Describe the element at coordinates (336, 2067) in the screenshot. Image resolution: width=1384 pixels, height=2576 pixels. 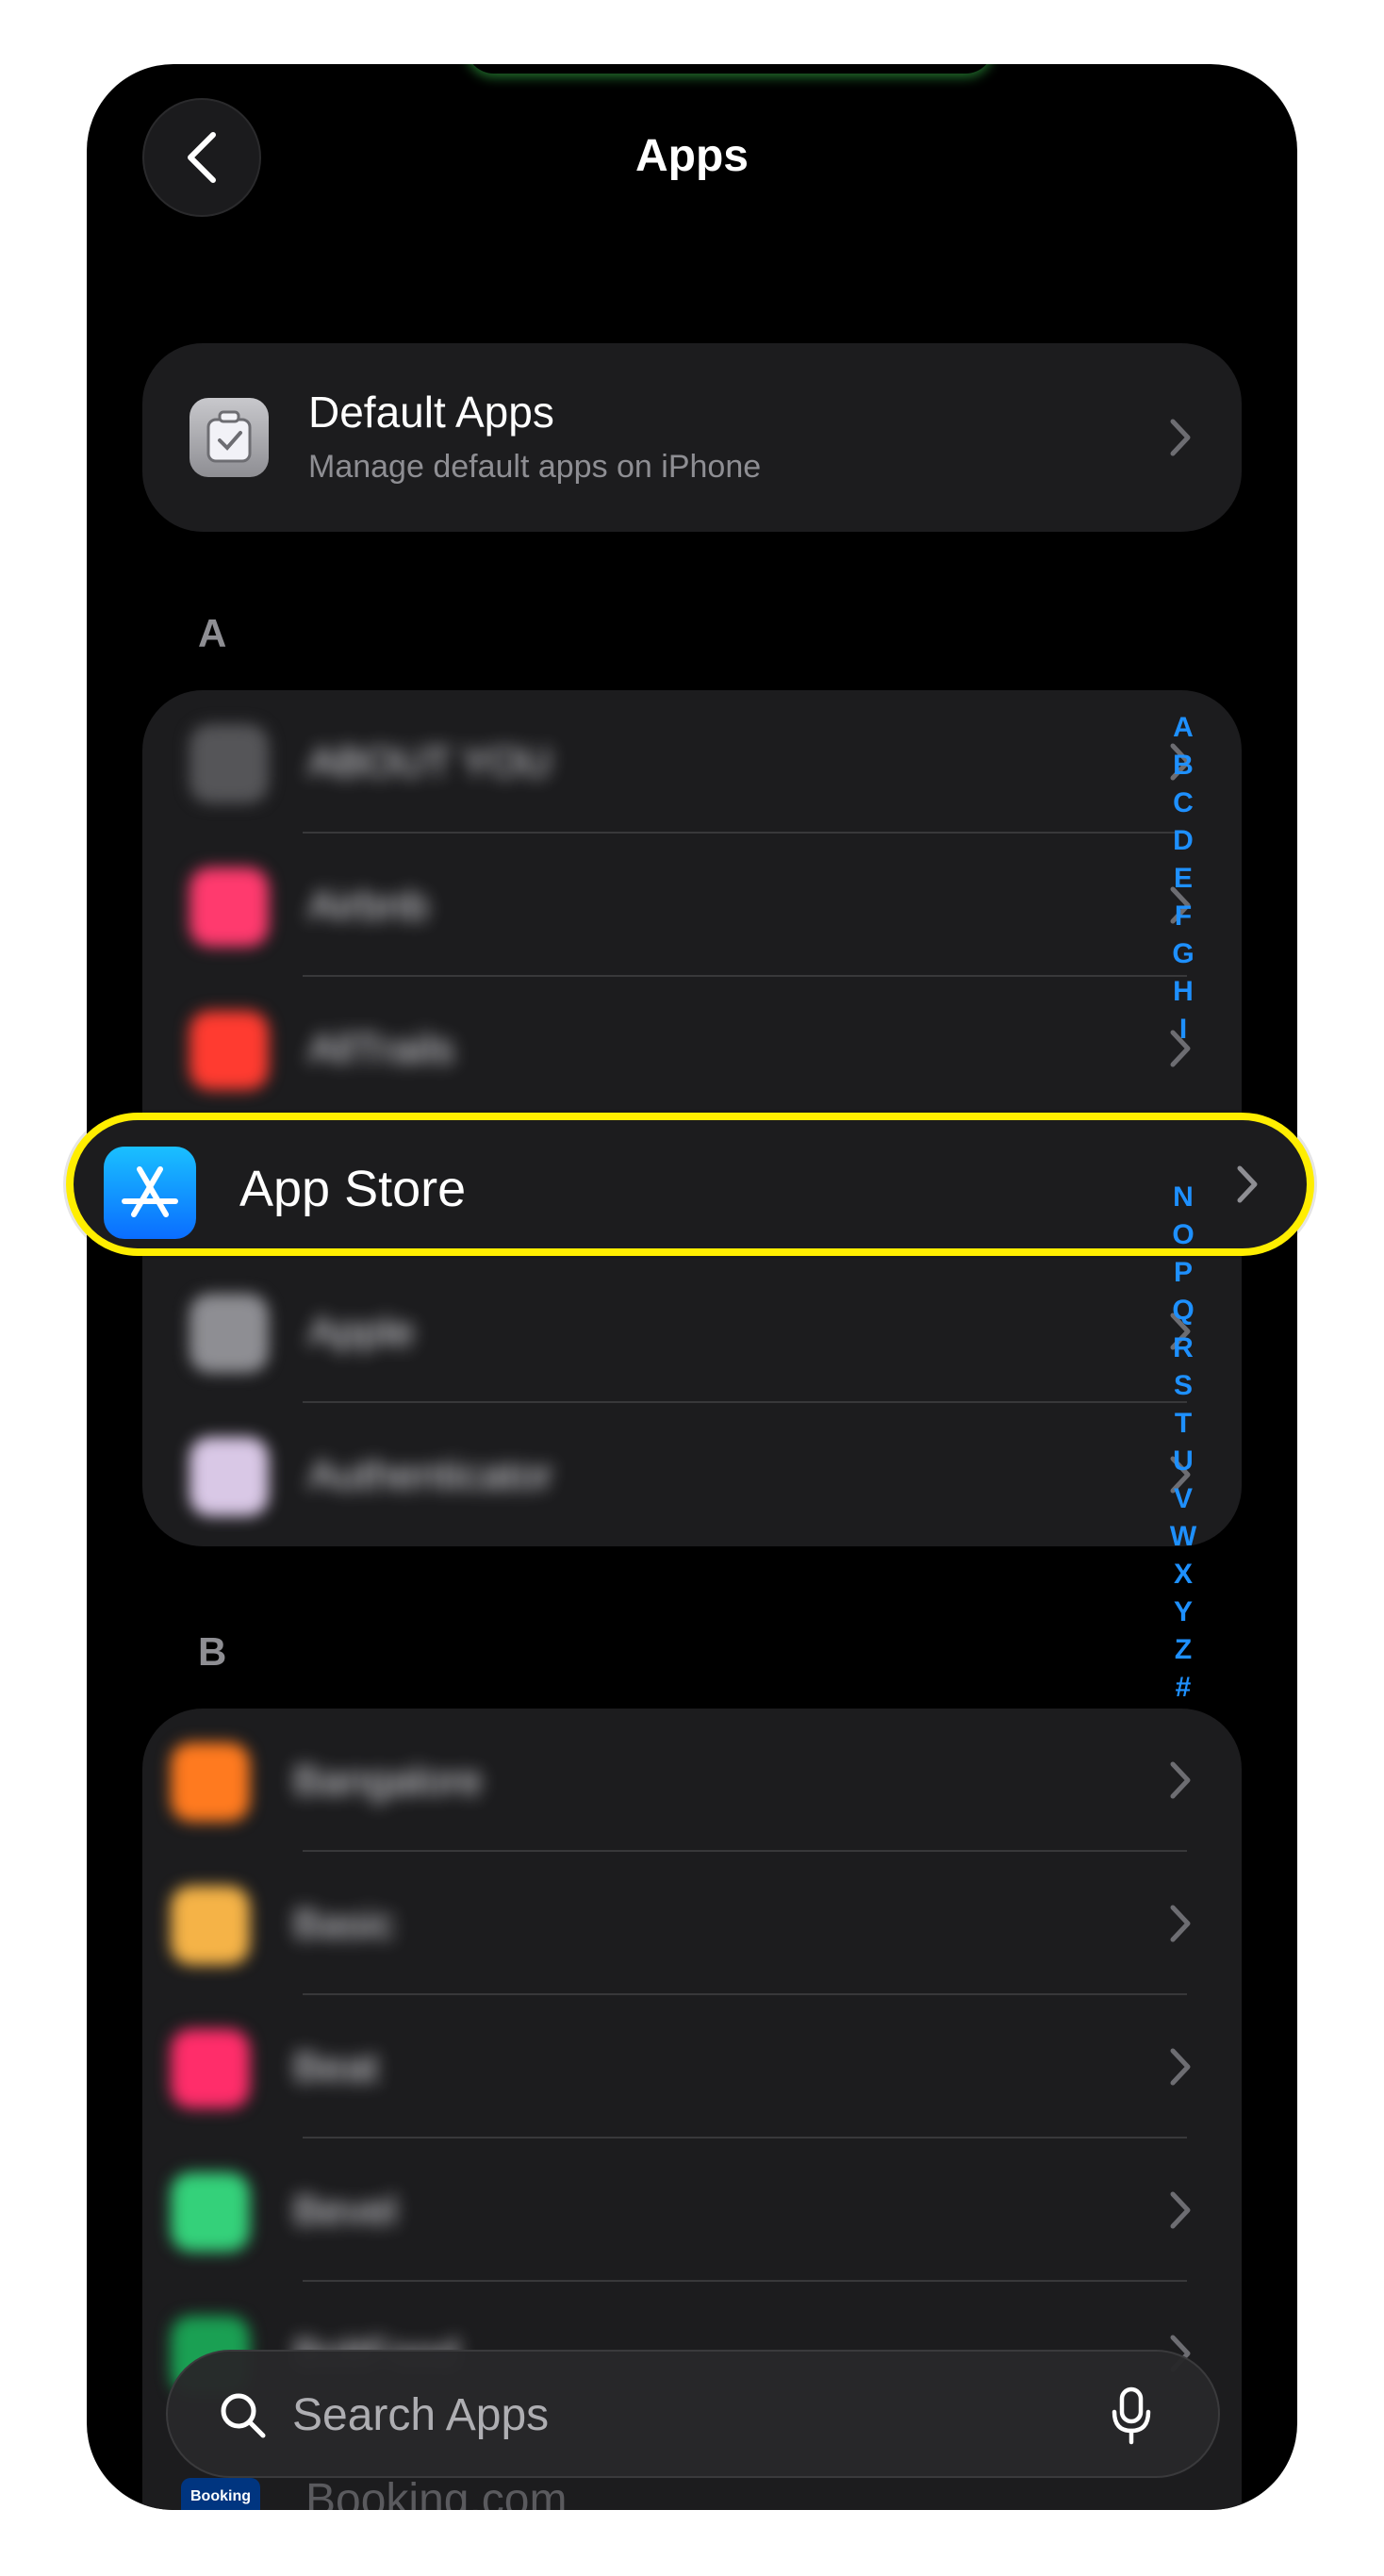
I see `app-row-label: Beat` at that location.